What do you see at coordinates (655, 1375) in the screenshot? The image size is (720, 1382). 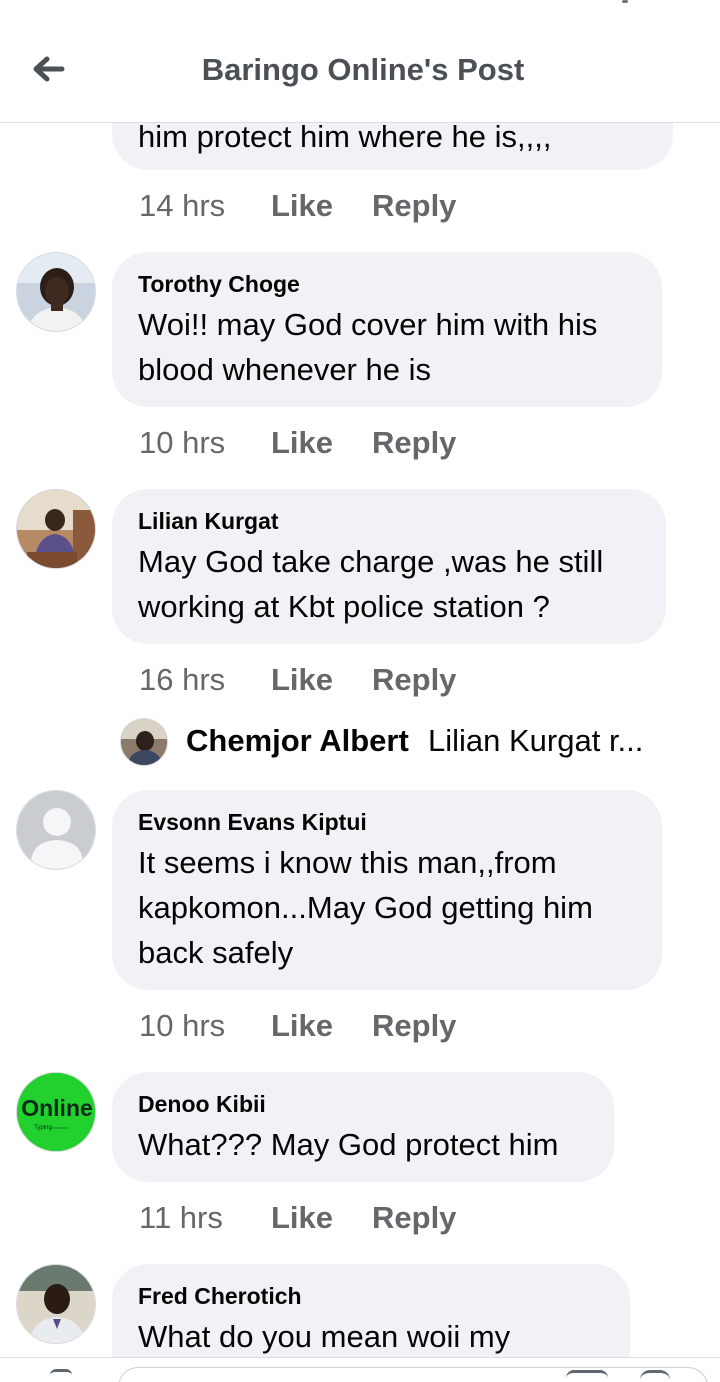 I see `emoji-icon` at bounding box center [655, 1375].